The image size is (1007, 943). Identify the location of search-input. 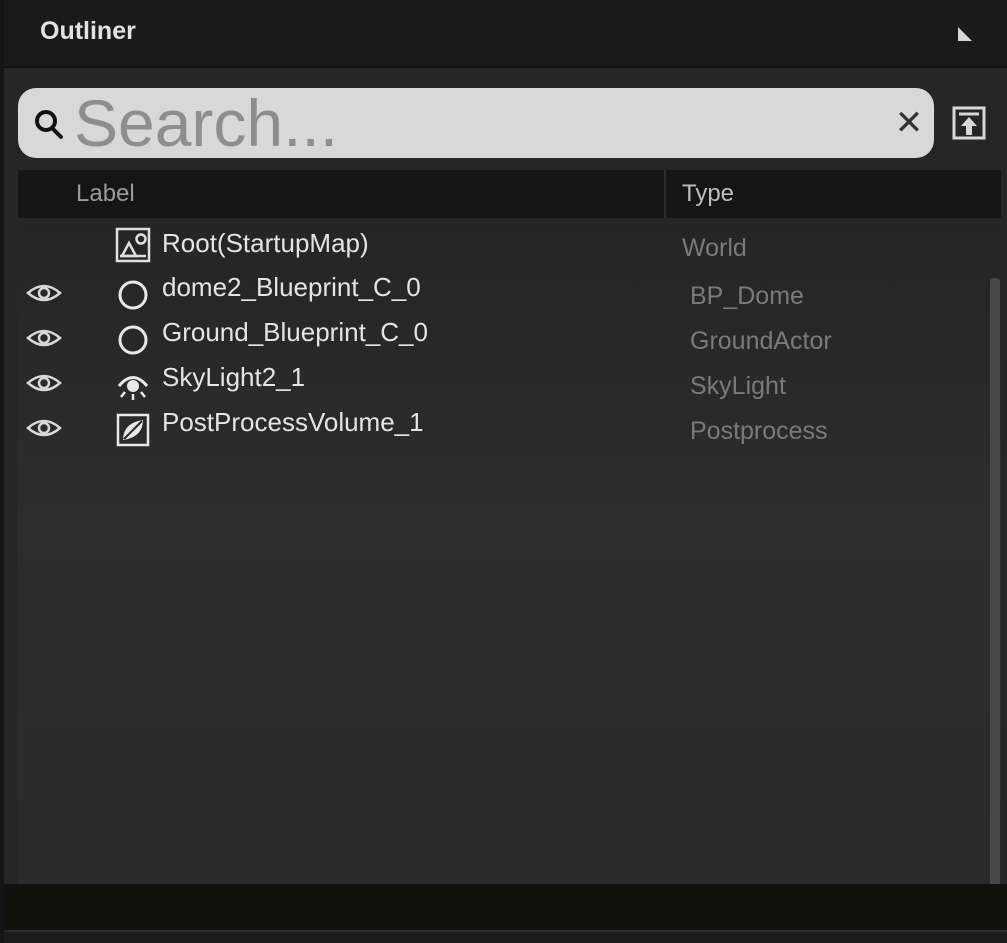
(474, 123).